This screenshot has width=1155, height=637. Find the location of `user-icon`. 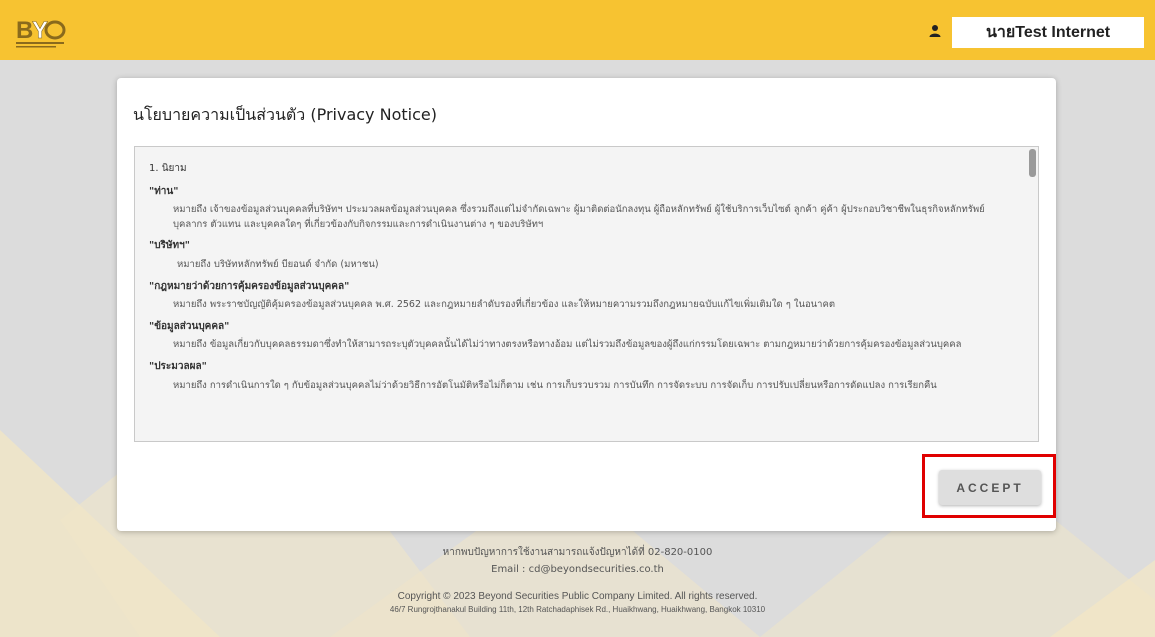

user-icon is located at coordinates (935, 31).